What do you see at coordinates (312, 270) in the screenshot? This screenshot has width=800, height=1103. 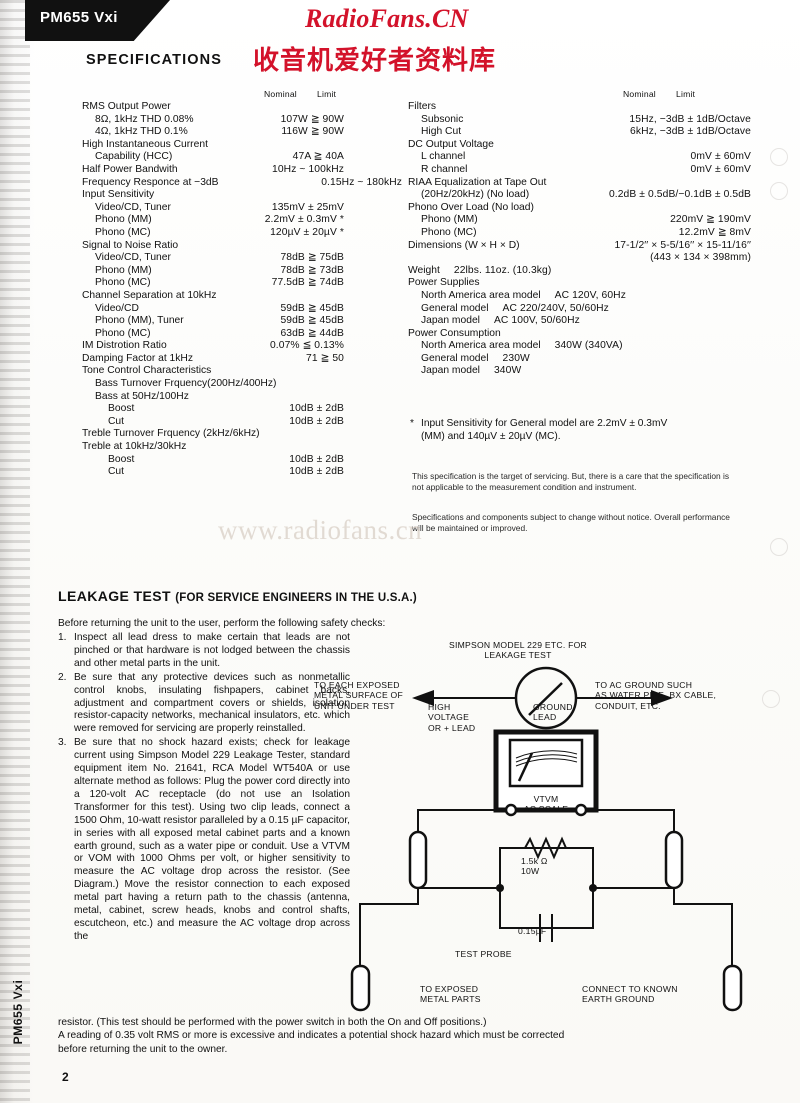 I see `spec-row-value: 78dB ≧ 73dB` at bounding box center [312, 270].